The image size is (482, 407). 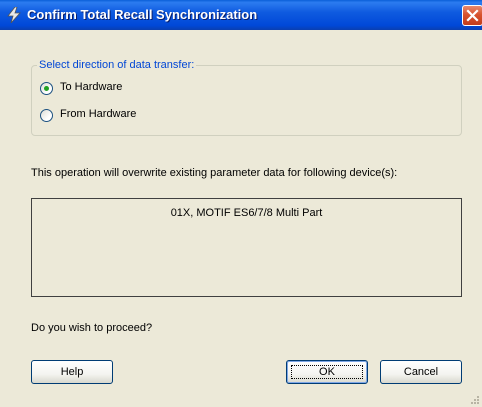 I want to click on cancel-button: Cancel, so click(x=421, y=372).